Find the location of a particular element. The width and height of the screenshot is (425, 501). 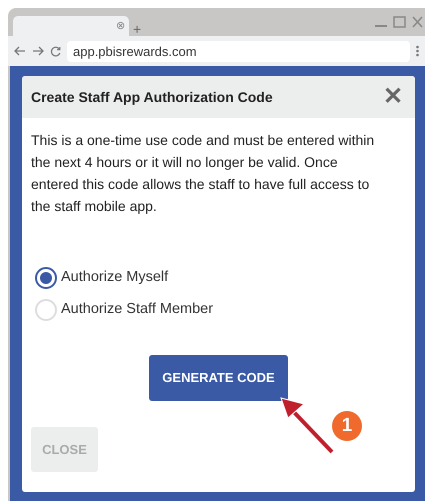

forward-icon is located at coordinates (38, 51).